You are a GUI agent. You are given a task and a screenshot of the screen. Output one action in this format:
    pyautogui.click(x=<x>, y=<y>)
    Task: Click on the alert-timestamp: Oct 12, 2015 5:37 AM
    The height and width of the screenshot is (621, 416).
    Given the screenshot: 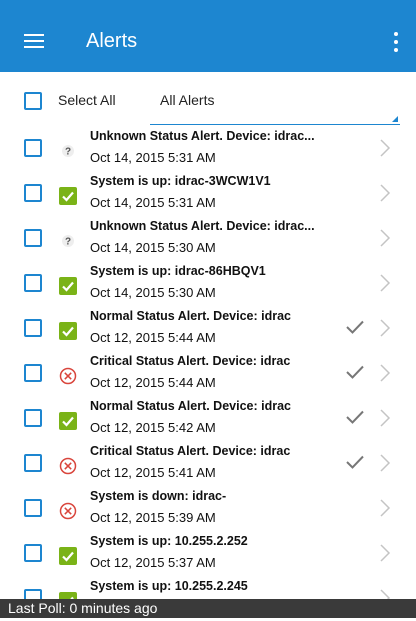 What is the action you would take?
    pyautogui.click(x=153, y=562)
    